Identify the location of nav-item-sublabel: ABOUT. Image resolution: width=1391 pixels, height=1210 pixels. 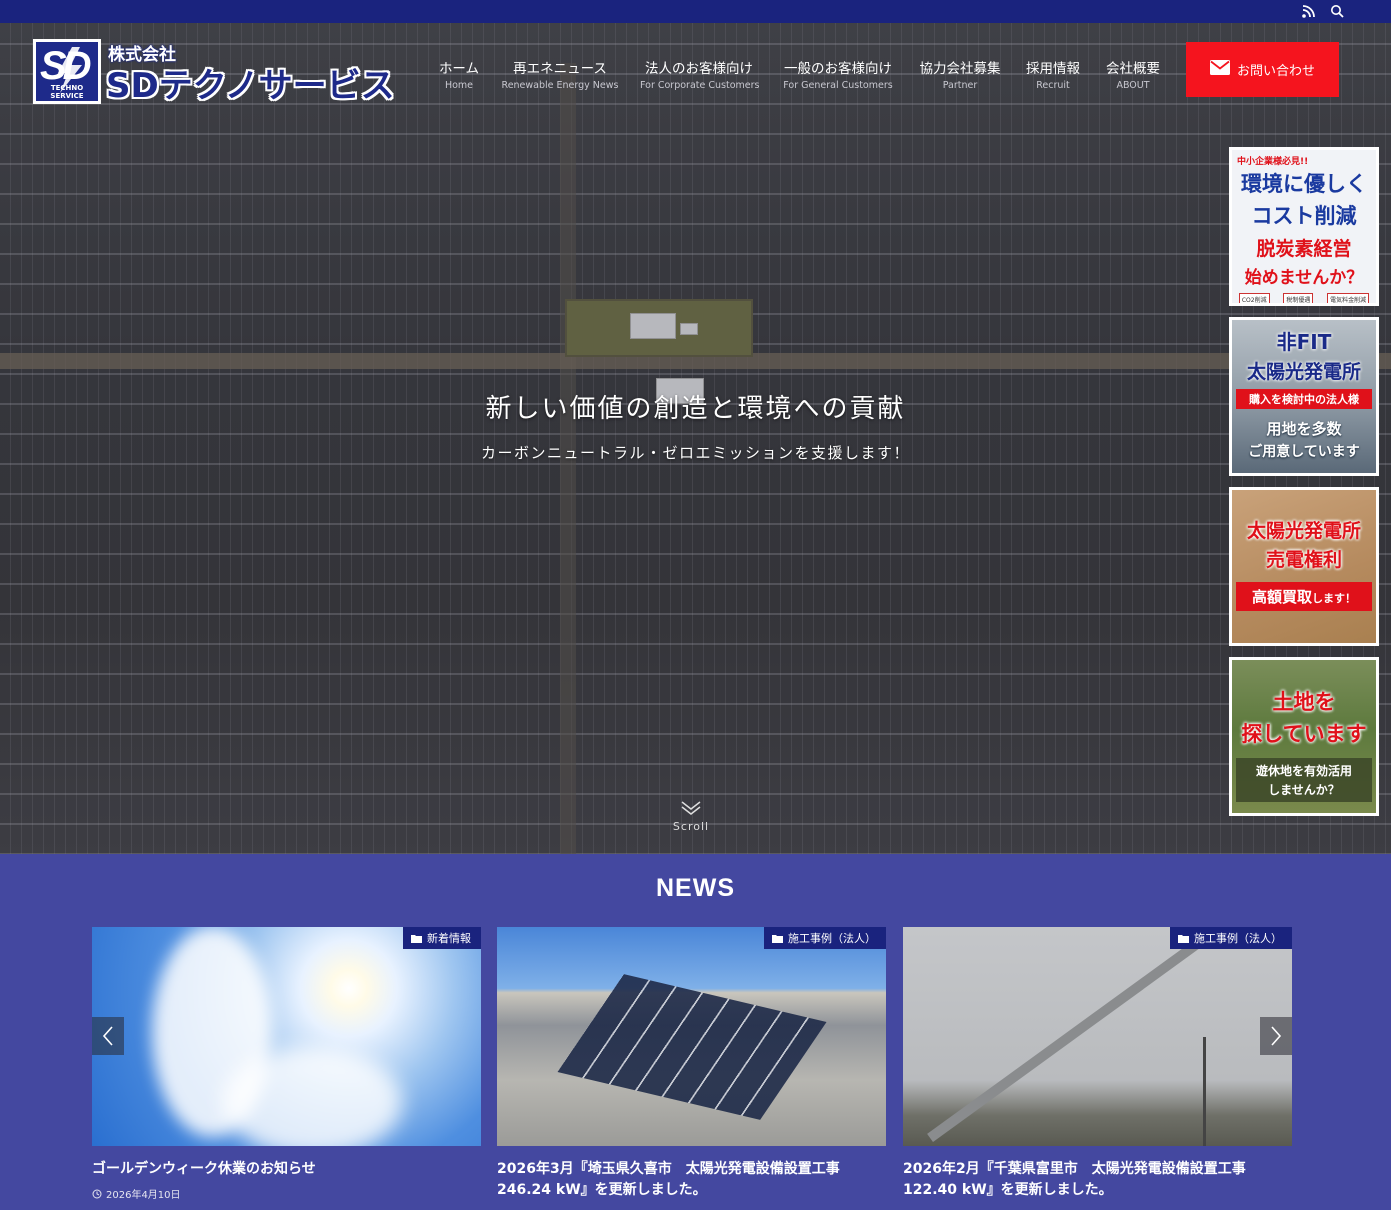
(1133, 85).